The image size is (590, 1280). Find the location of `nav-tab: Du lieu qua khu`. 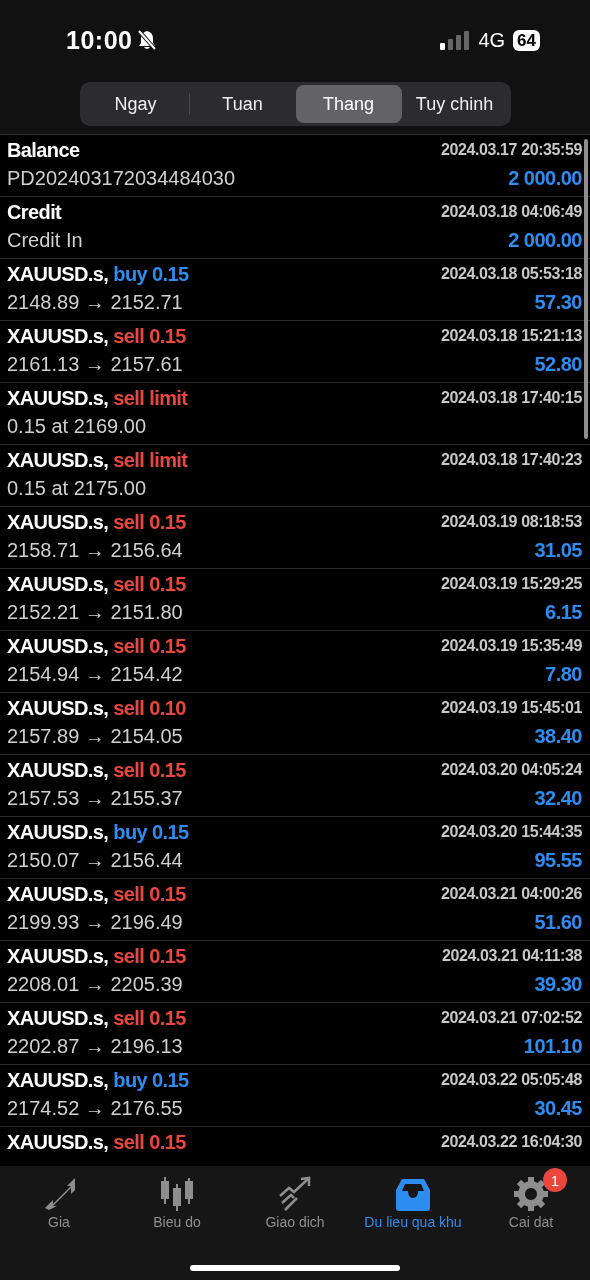

nav-tab: Du lieu qua khu is located at coordinates (413, 1206).